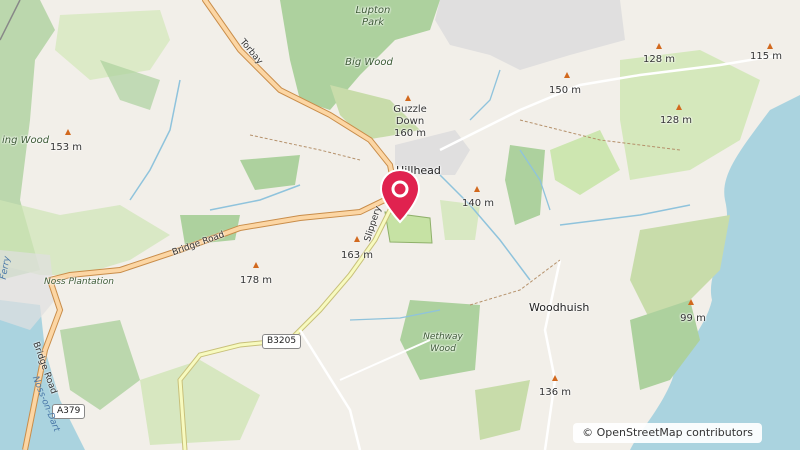 The image size is (800, 450). What do you see at coordinates (410, 115) in the screenshot?
I see `wood-label-guzzle-down: Guzzle Down` at bounding box center [410, 115].